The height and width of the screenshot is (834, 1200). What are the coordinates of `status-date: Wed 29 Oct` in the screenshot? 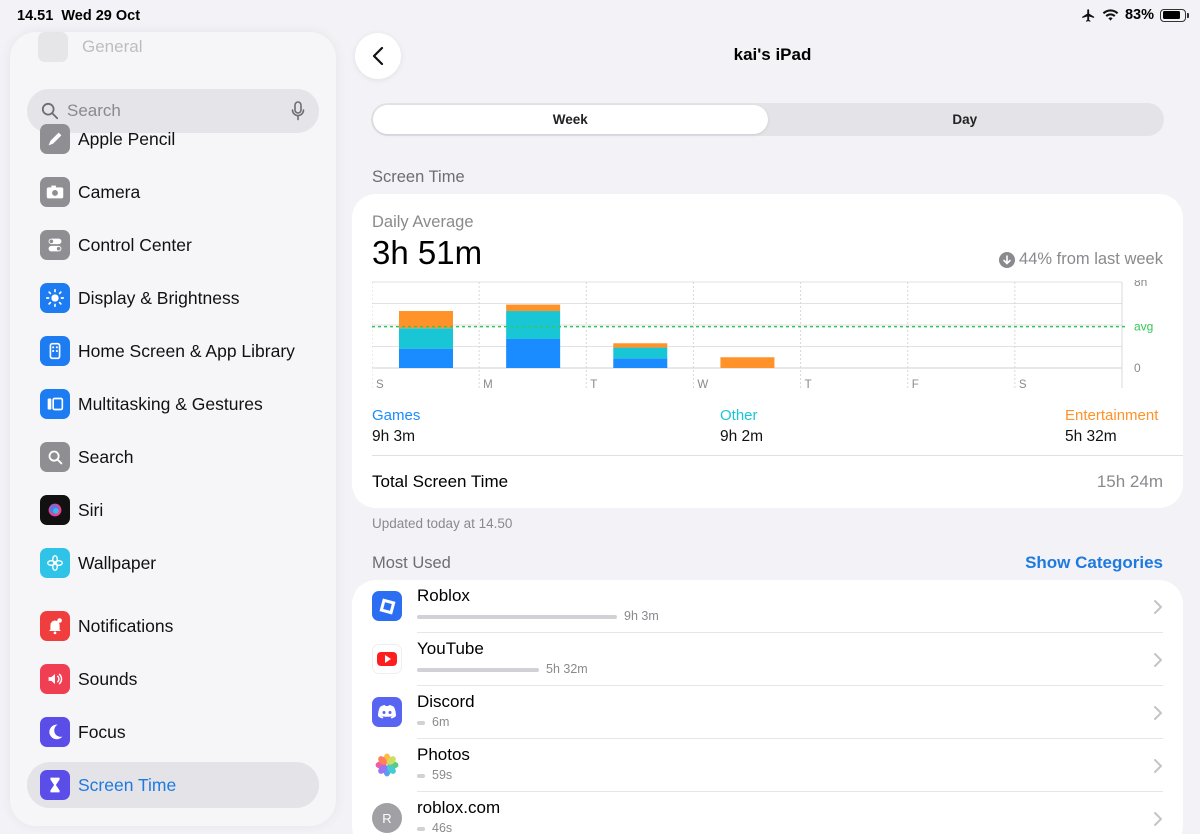 It's located at (101, 16).